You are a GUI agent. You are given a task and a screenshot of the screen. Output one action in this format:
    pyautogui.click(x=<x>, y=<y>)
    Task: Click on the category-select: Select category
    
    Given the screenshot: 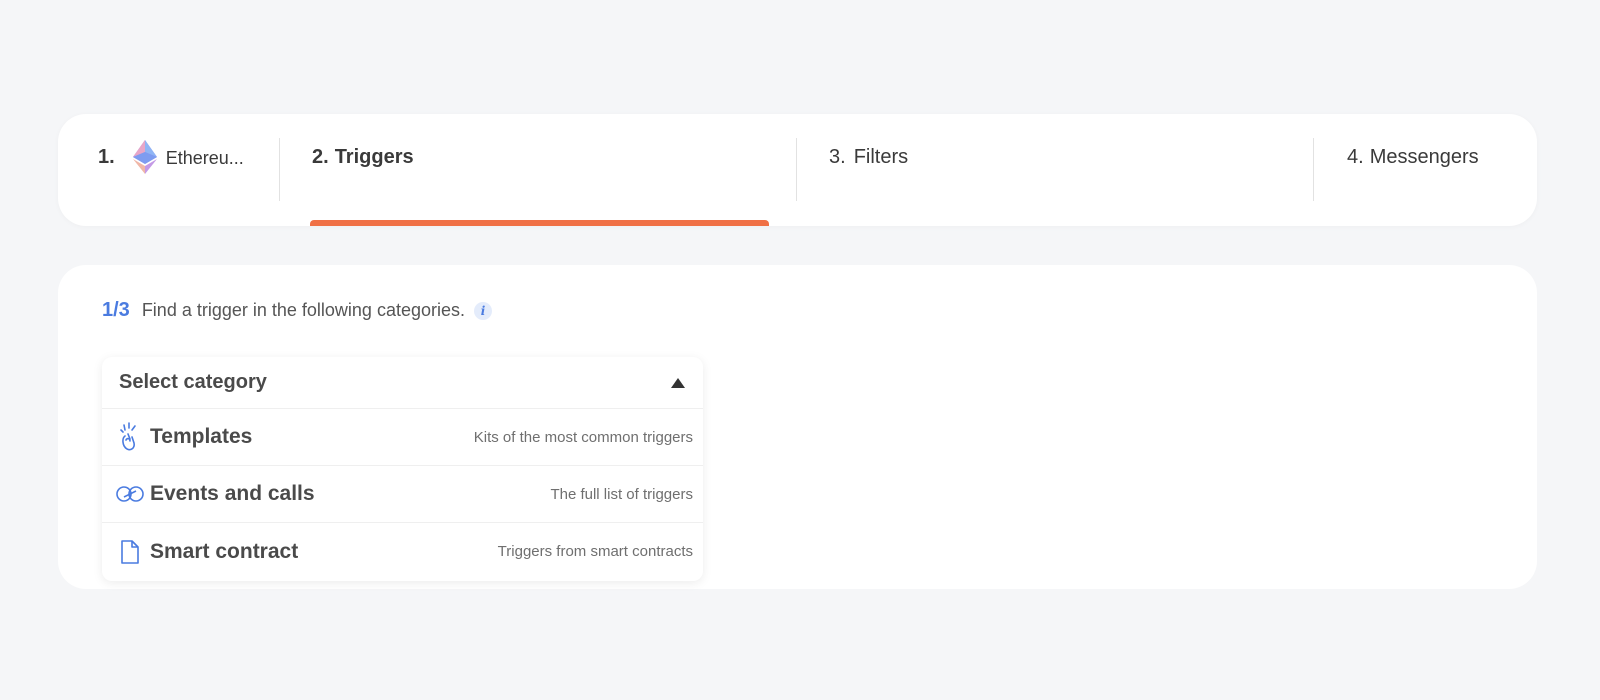 What is the action you would take?
    pyautogui.click(x=402, y=383)
    